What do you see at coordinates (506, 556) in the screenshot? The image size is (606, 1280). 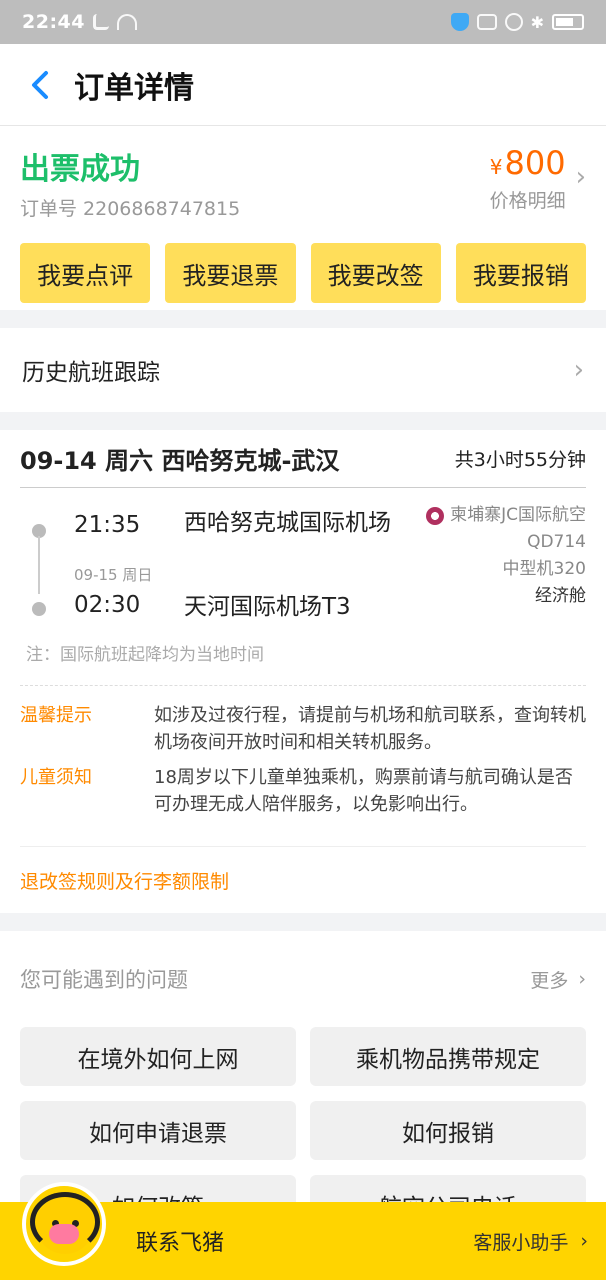 I see `airline-info: 柬埔寨JC国际航空 QD714 中型机320 经济舱` at bounding box center [506, 556].